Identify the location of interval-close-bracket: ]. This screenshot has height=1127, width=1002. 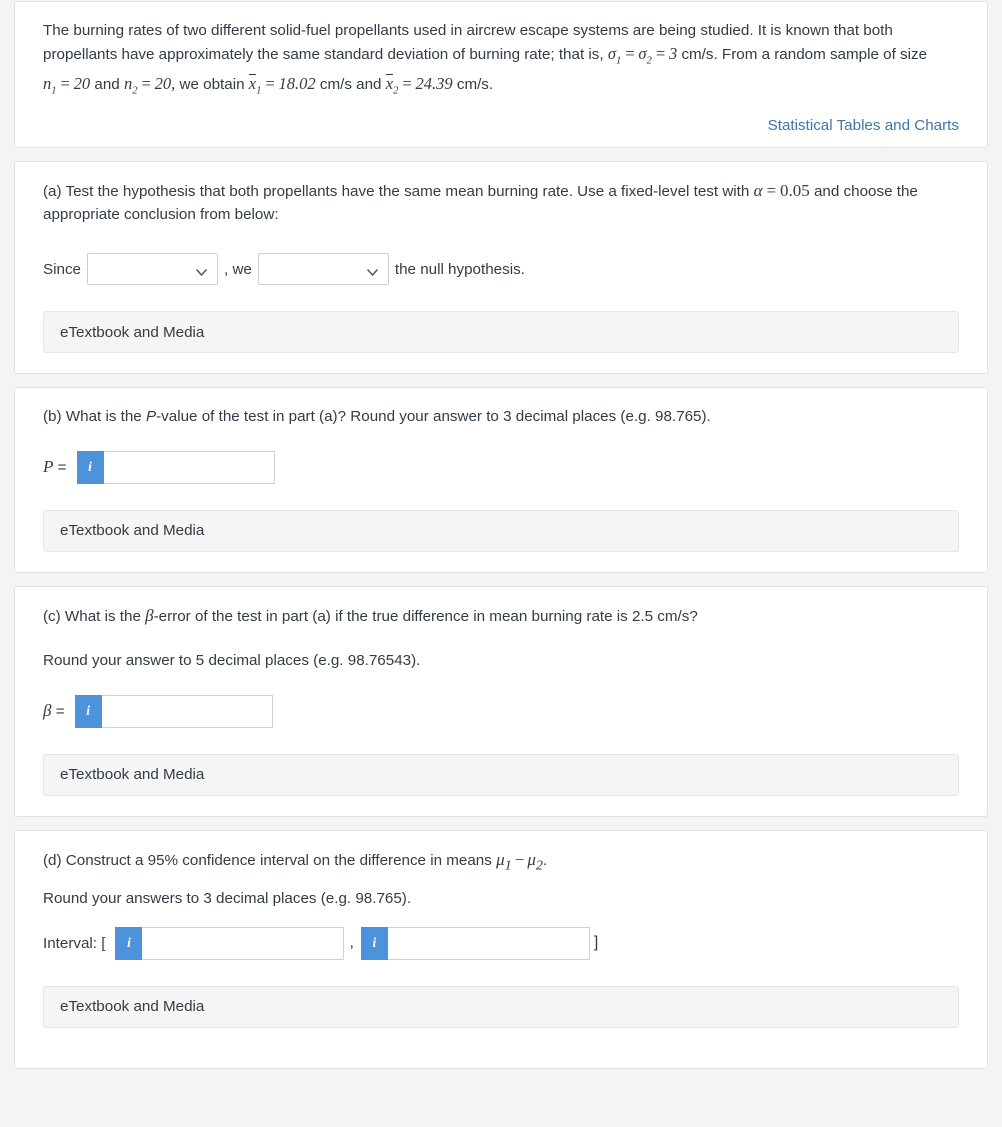
(596, 943).